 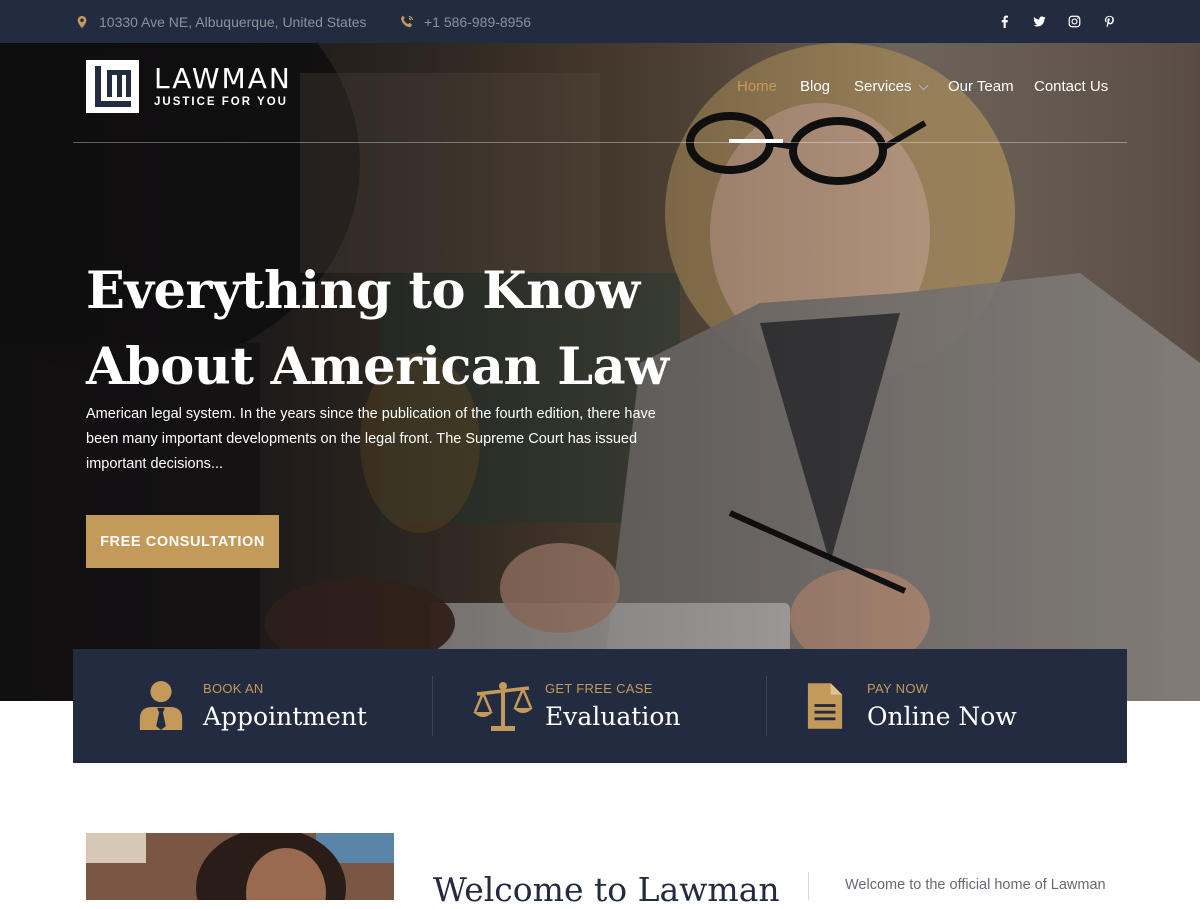 What do you see at coordinates (233, 688) in the screenshot?
I see `service-appointment-kicker: BOOK AN` at bounding box center [233, 688].